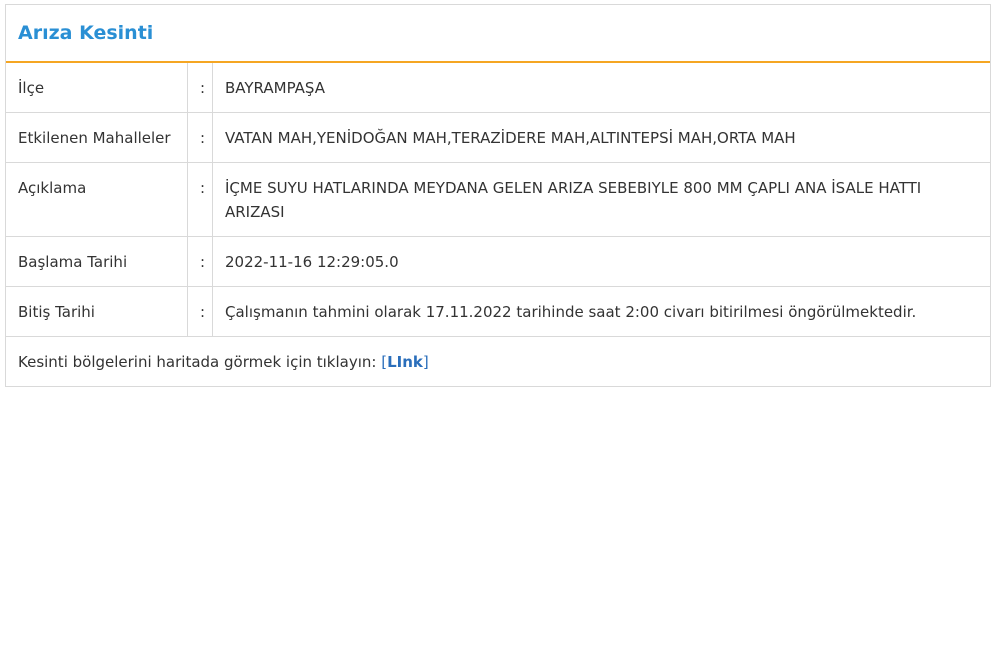 This screenshot has width=1000, height=668. Describe the element at coordinates (86, 33) in the screenshot. I see `panel-title: Arıza Kesinti` at that location.